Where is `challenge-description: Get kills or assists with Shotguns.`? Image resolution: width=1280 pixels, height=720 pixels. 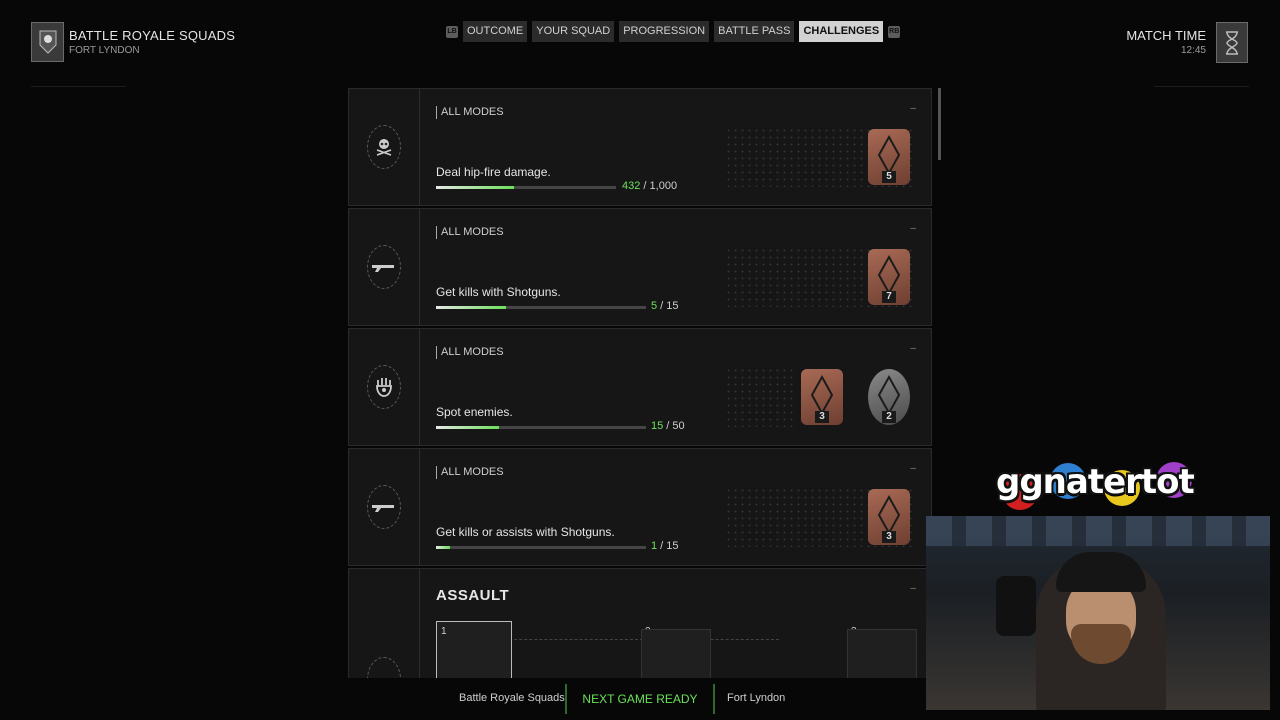
challenge-description: Get kills or assists with Shotguns. is located at coordinates (525, 532).